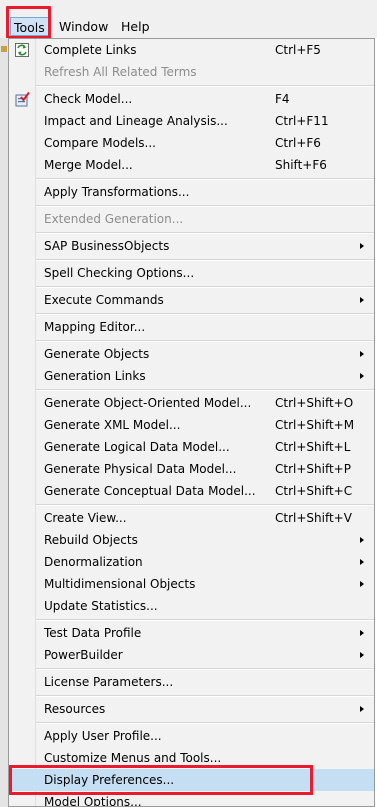 Image resolution: width=377 pixels, height=807 pixels. Describe the element at coordinates (93, 633) in the screenshot. I see `menu-item-label: Test Data Profile` at that location.